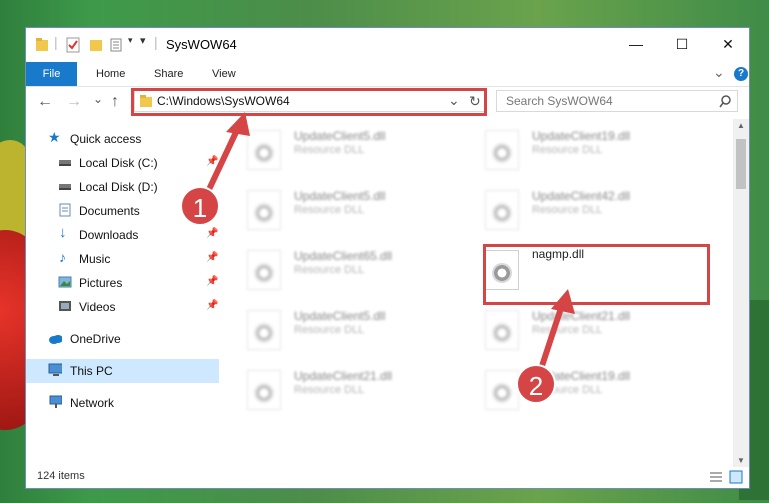 Image resolution: width=769 pixels, height=503 pixels. I want to click on arrow-to-address, so click(226, 156).